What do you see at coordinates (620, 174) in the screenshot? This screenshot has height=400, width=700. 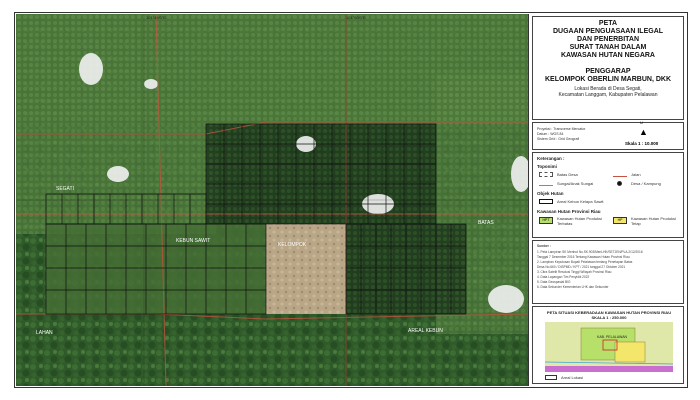 I see `jalan-swatch` at bounding box center [620, 174].